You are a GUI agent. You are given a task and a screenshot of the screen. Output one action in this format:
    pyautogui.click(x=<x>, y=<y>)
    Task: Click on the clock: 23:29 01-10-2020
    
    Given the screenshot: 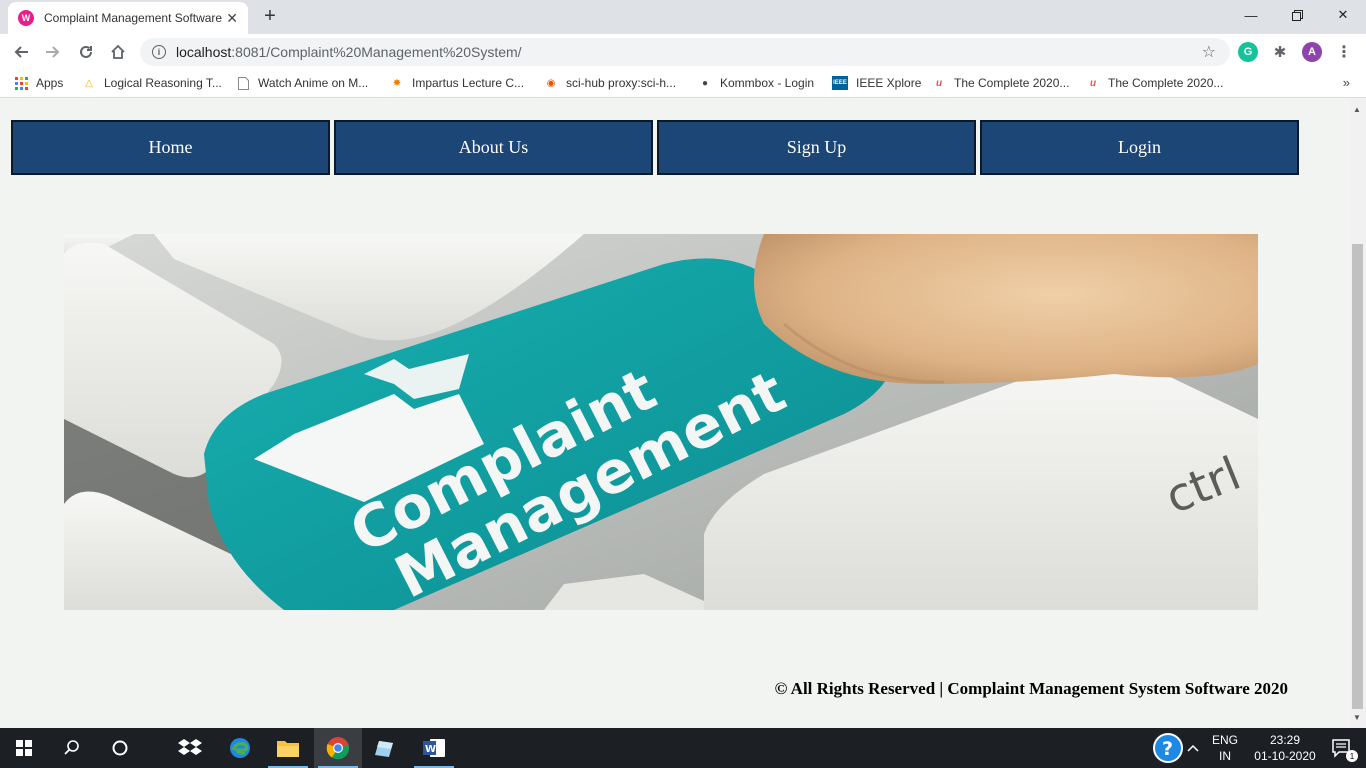 What is the action you would take?
    pyautogui.click(x=1285, y=748)
    